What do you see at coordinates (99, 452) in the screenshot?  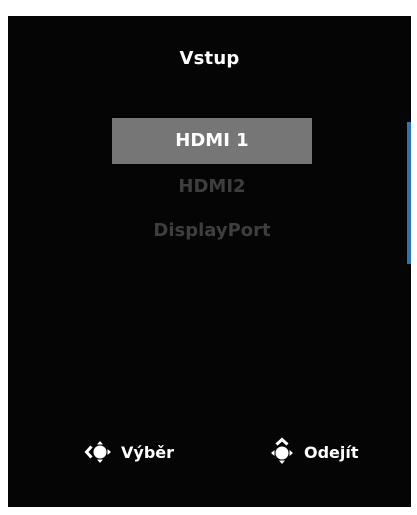 I see `joystick-left-press-icon` at bounding box center [99, 452].